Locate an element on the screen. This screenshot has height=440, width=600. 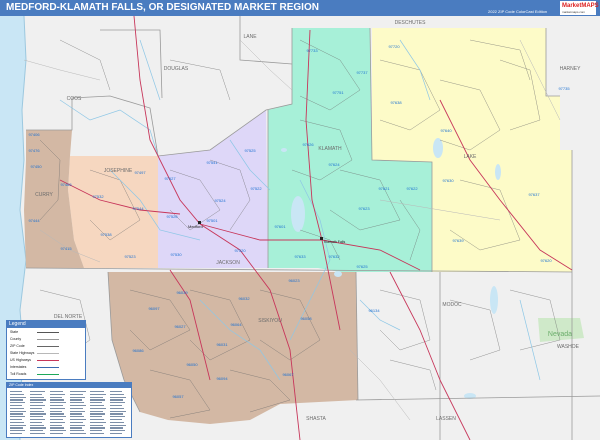
zip-label: 97527 is located at coordinates (170, 178).